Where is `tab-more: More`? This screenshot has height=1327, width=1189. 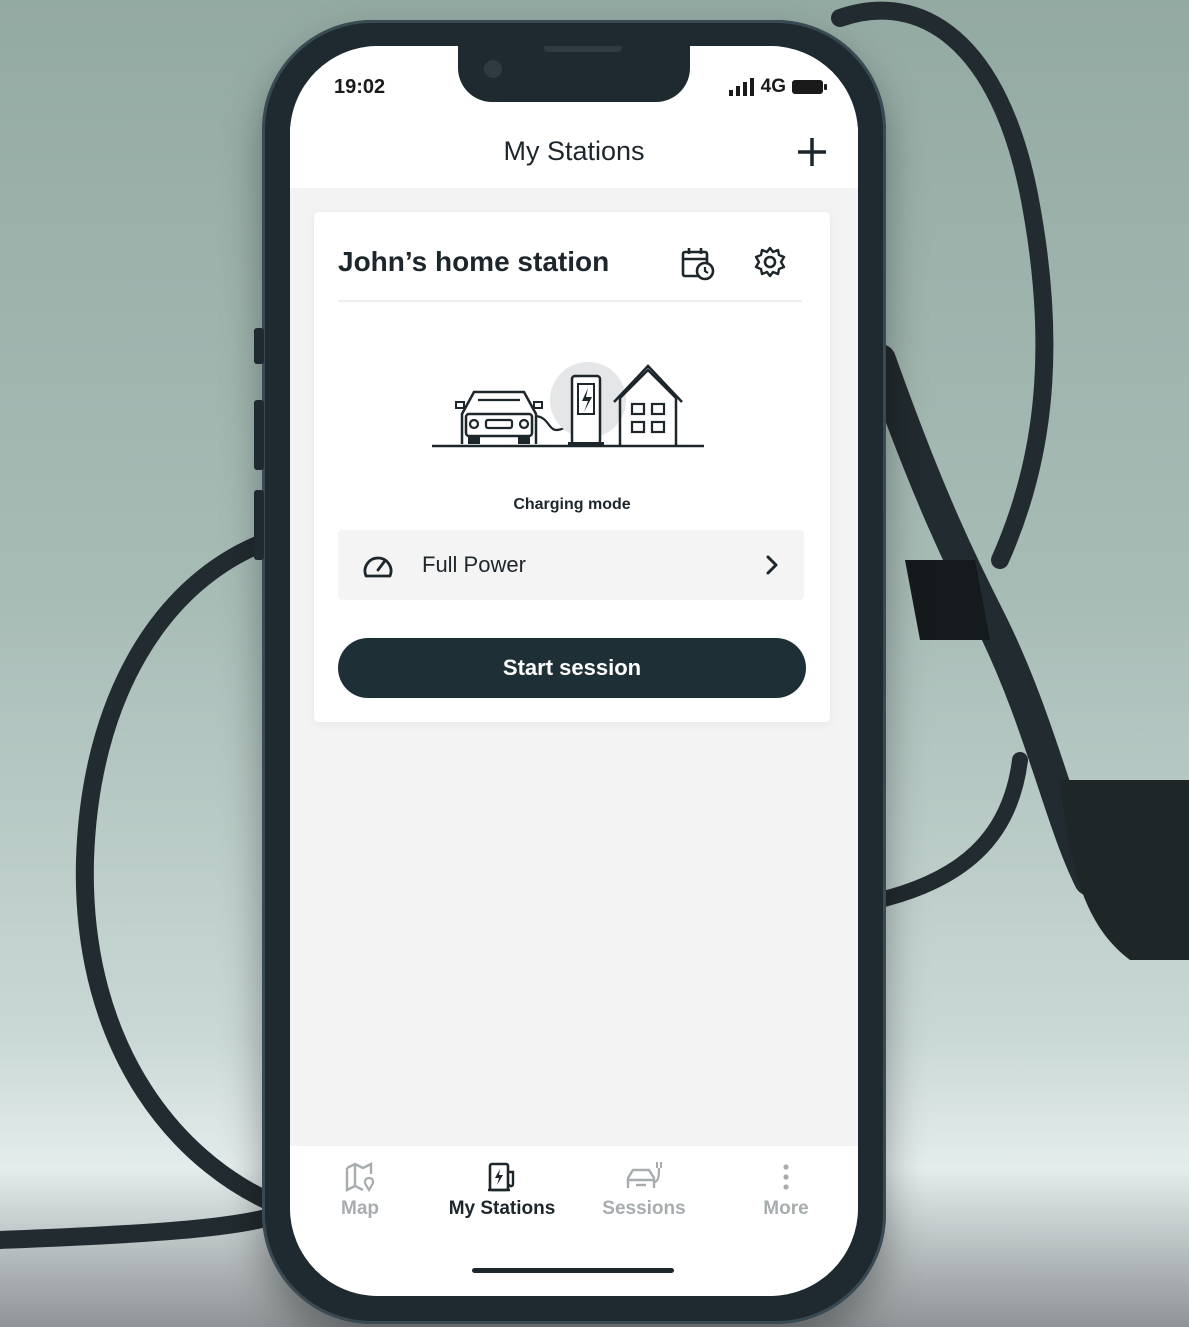 tab-more: More is located at coordinates (786, 1190).